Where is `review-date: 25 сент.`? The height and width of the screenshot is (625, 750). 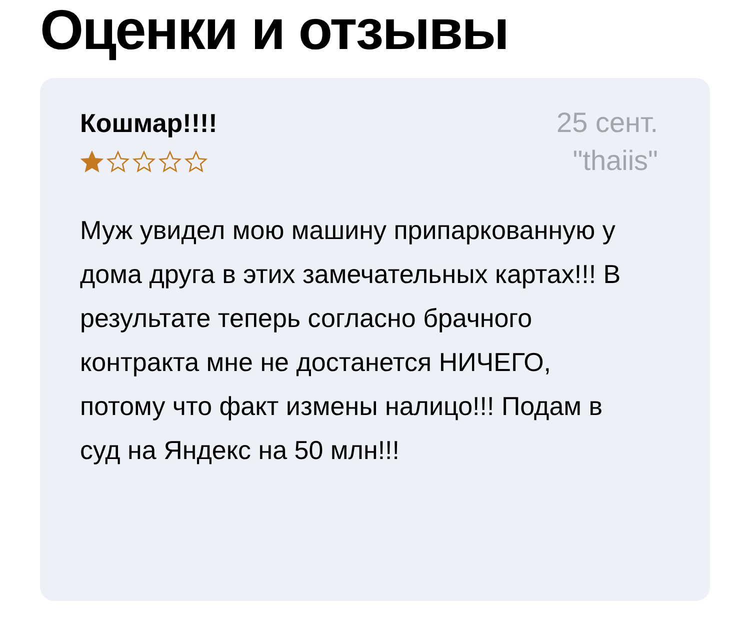 review-date: 25 сент. is located at coordinates (607, 123).